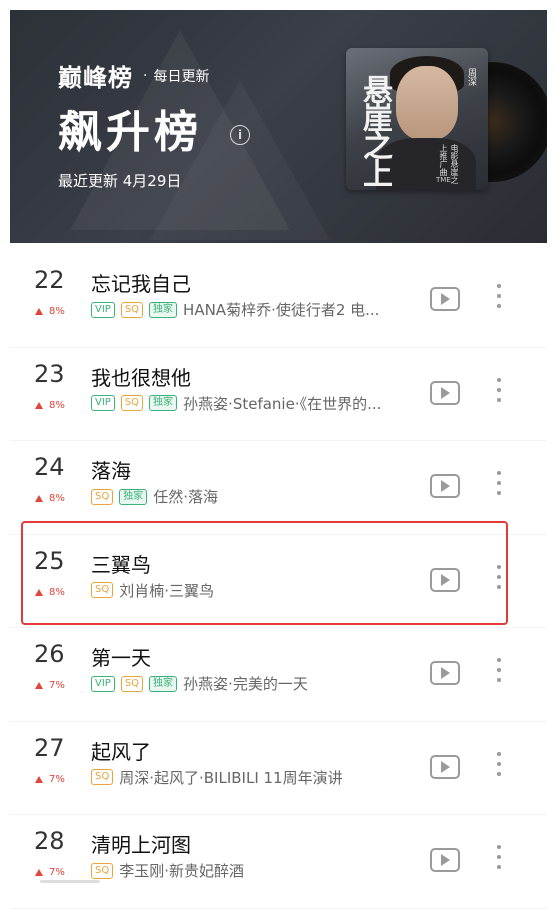 This screenshot has width=558, height=909. What do you see at coordinates (95, 78) in the screenshot?
I see `brand-name: 巅峰榜` at bounding box center [95, 78].